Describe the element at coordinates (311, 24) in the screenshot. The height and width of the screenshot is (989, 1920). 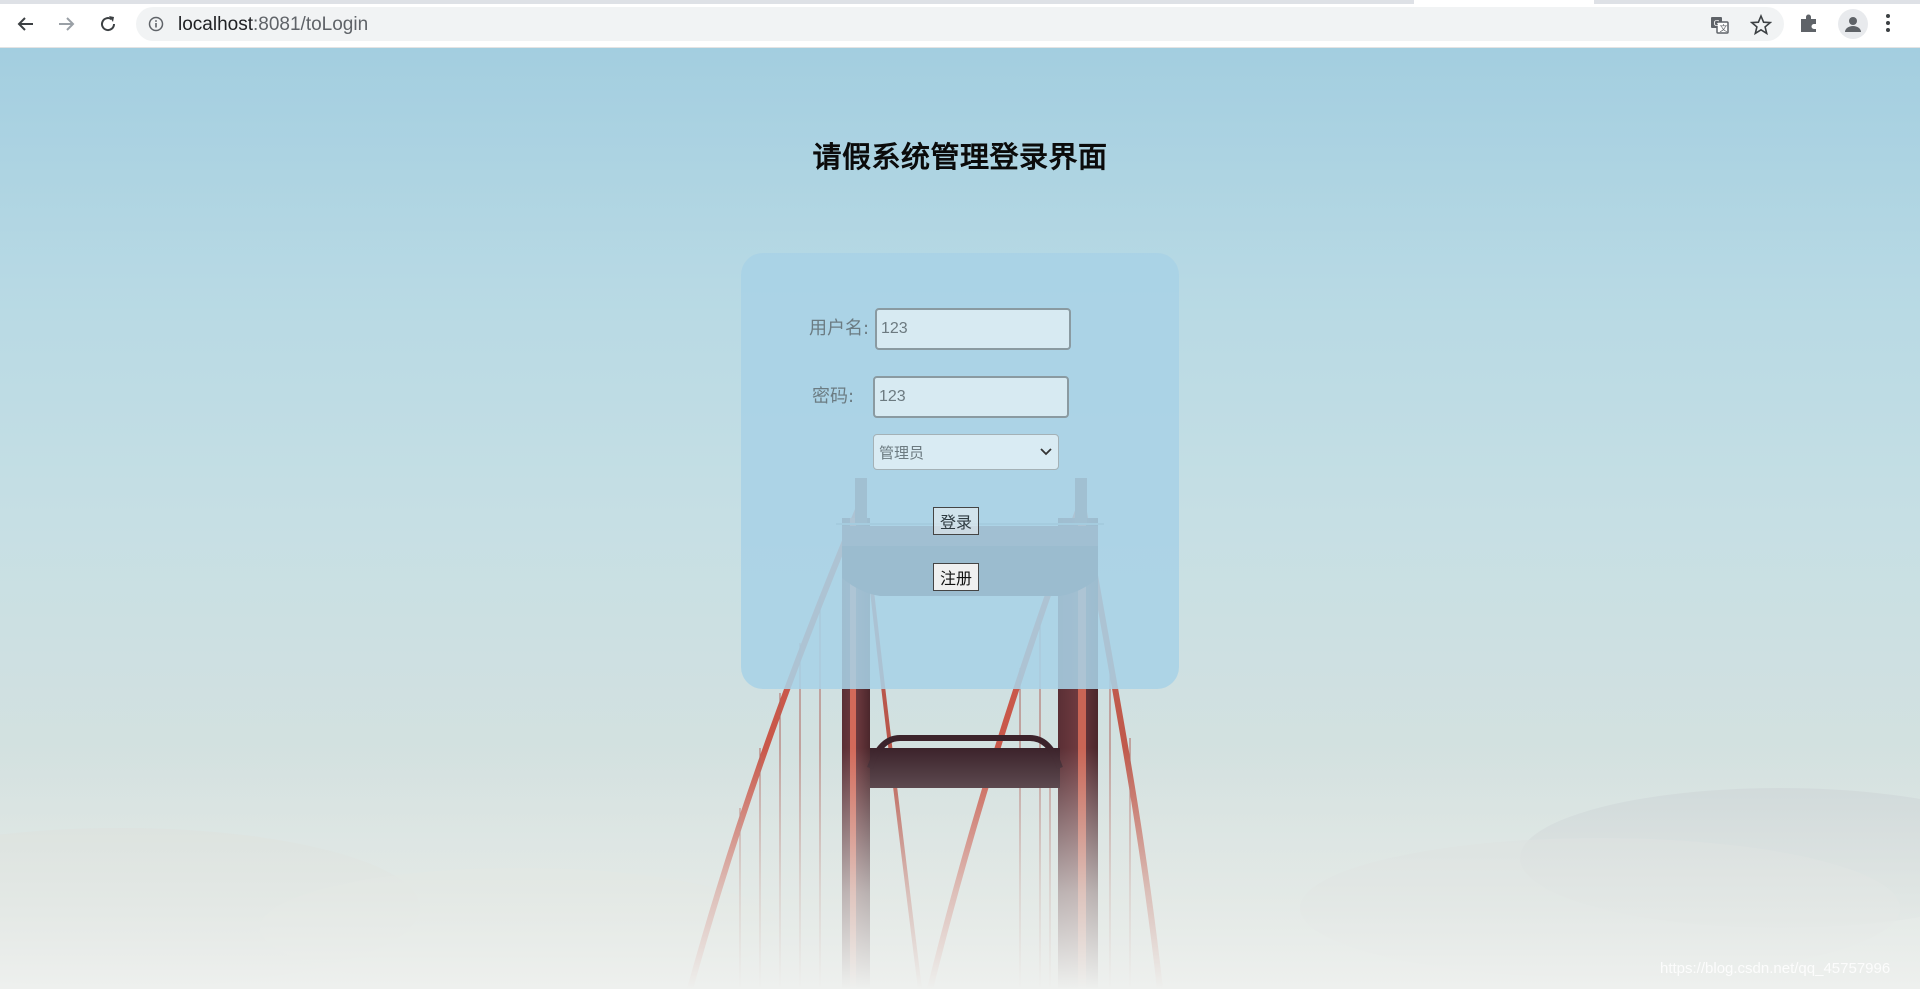
I see `url-path: :8081/toLogin` at that location.